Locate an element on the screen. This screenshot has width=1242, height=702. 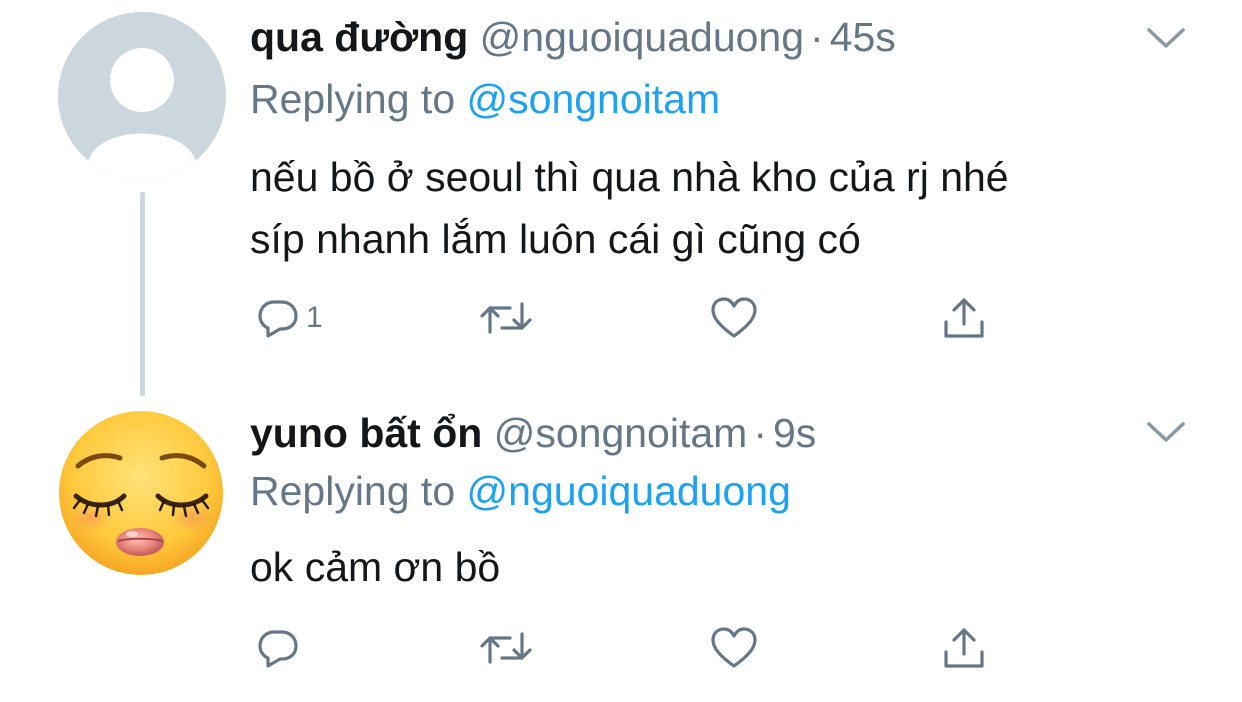
tweet-text-line: ok cảm ơn bồ is located at coordinates (375, 567).